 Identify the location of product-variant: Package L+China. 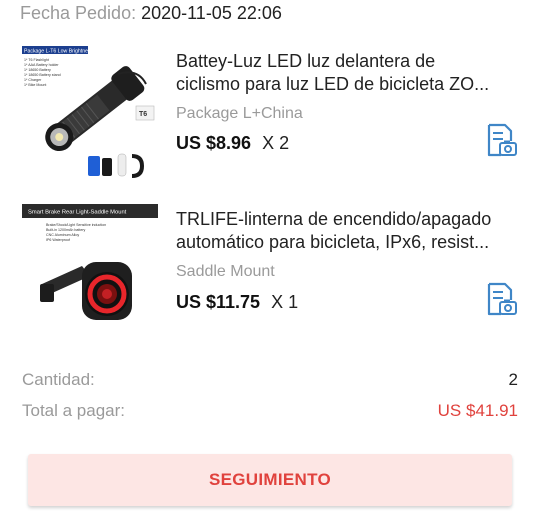
(239, 113).